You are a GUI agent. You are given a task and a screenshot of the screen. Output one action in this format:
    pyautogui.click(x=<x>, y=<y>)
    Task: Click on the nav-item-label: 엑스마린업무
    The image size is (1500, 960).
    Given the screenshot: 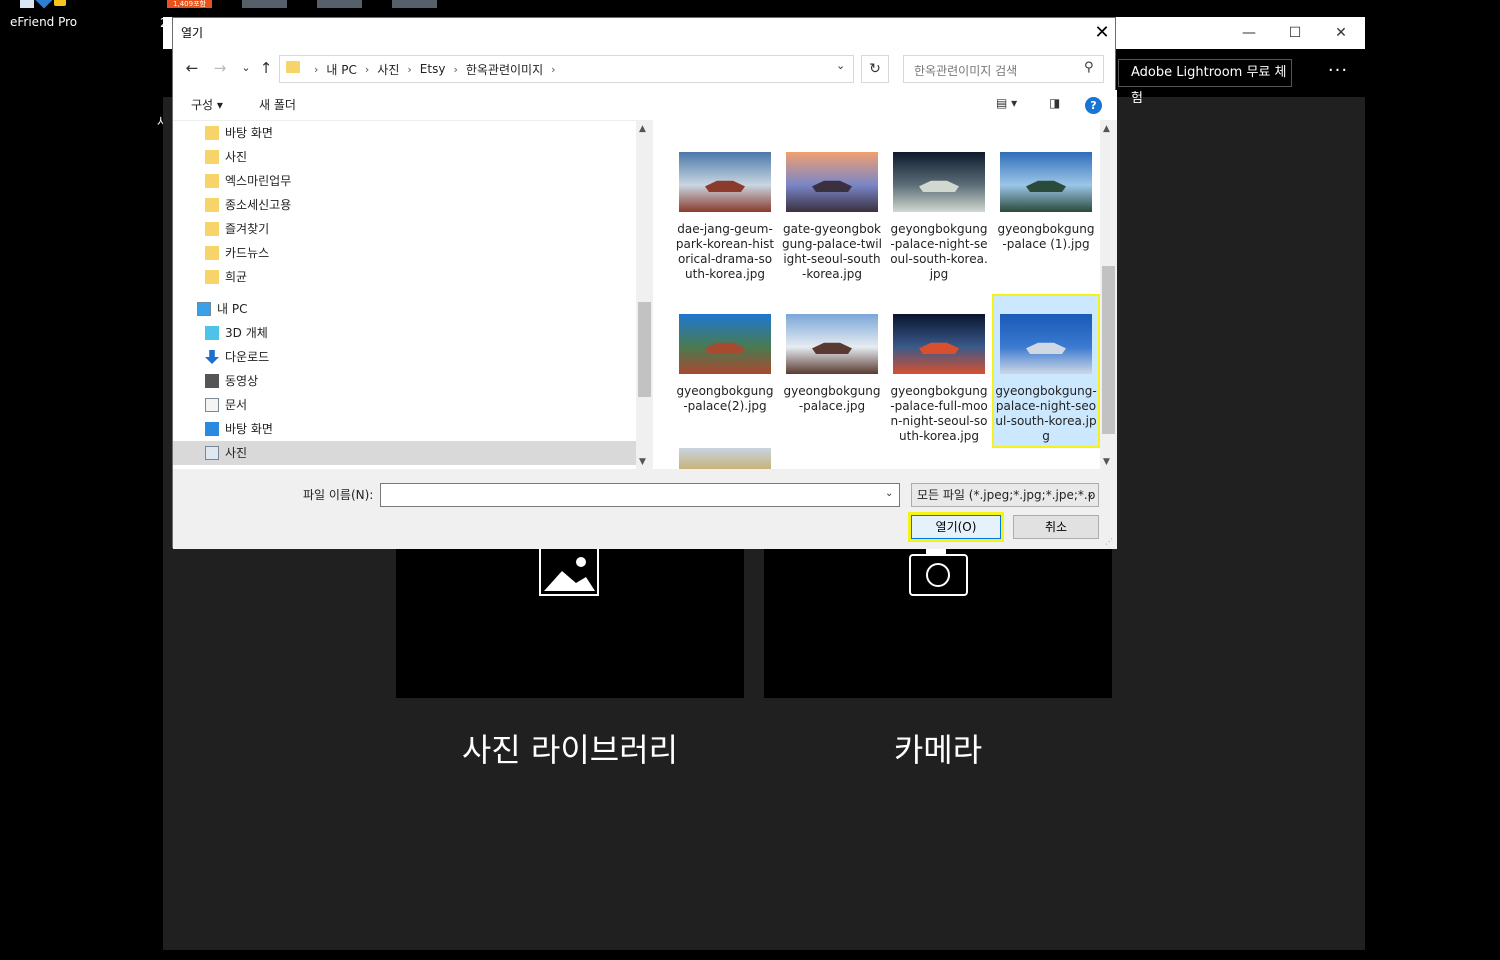 What is the action you would take?
    pyautogui.click(x=258, y=181)
    